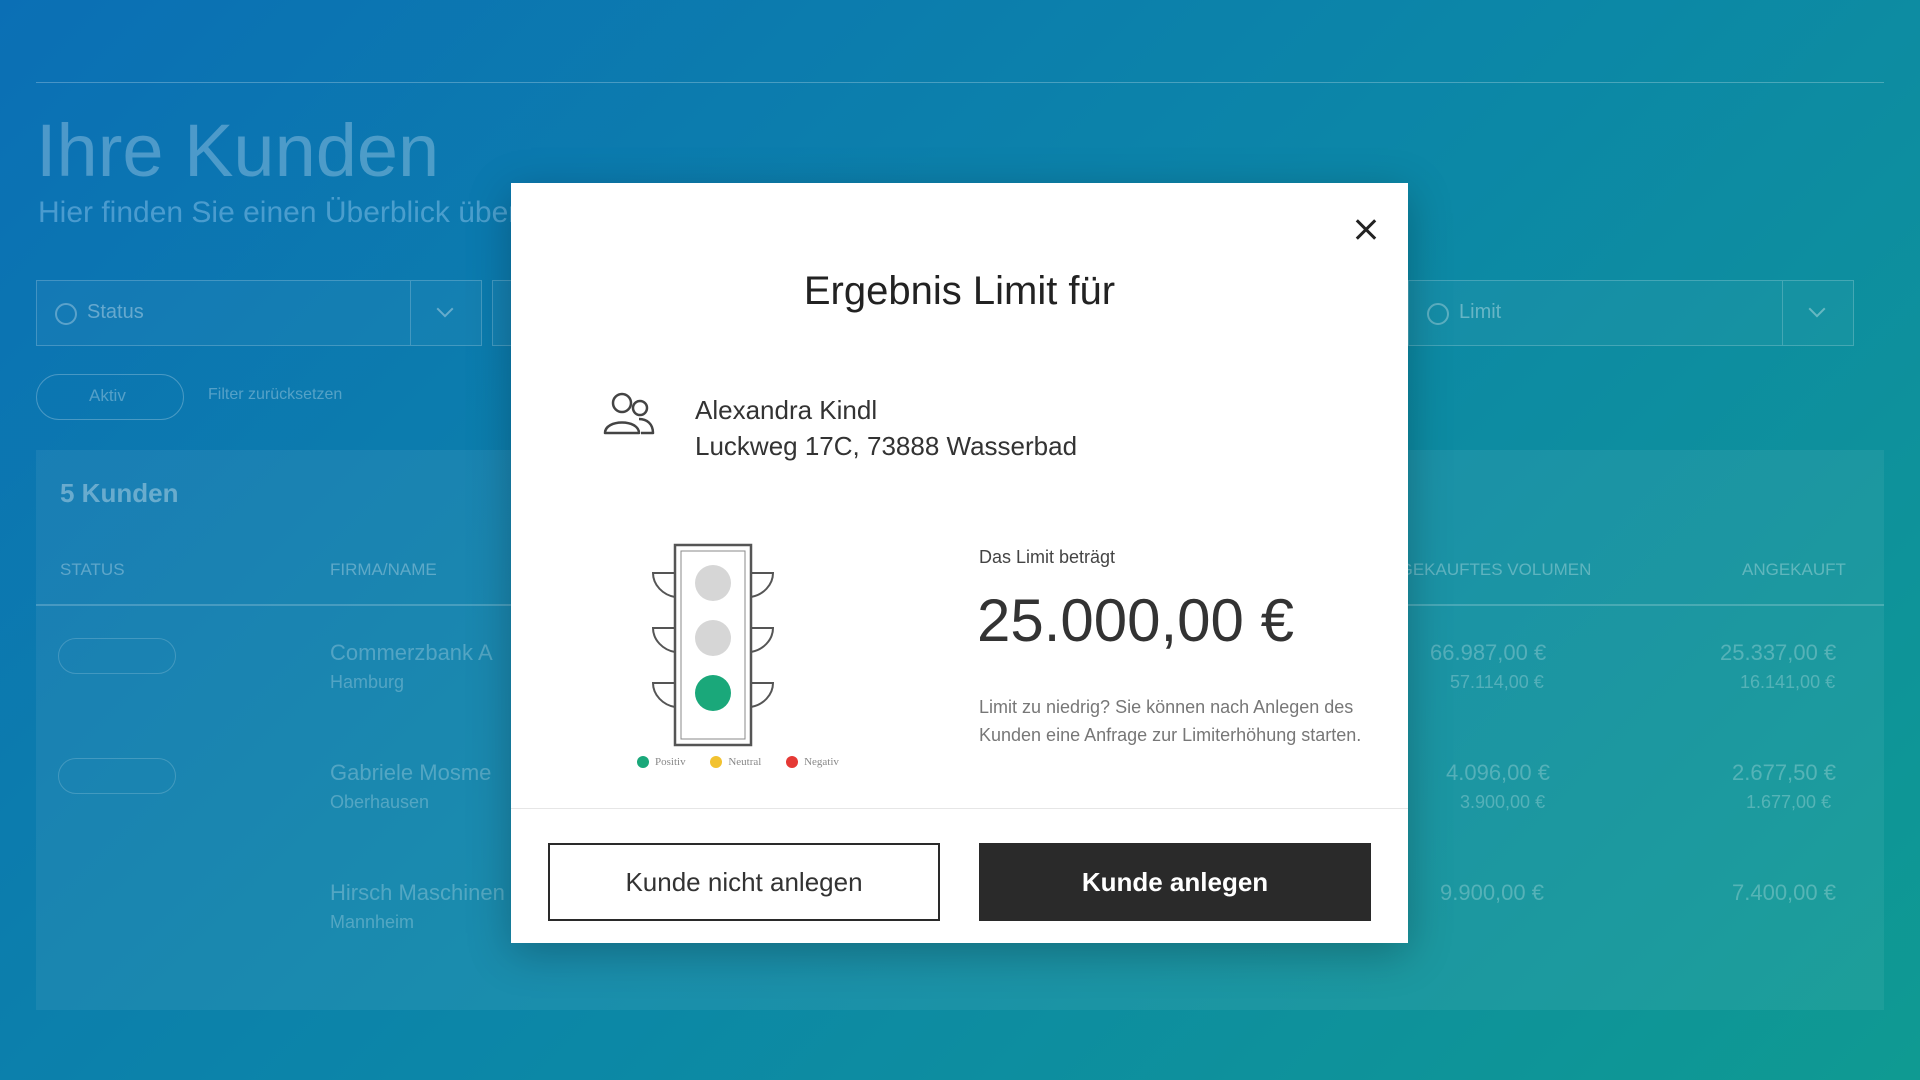 The width and height of the screenshot is (1920, 1080). I want to click on table-row-purchased: 2.677,50 €, so click(1784, 772).